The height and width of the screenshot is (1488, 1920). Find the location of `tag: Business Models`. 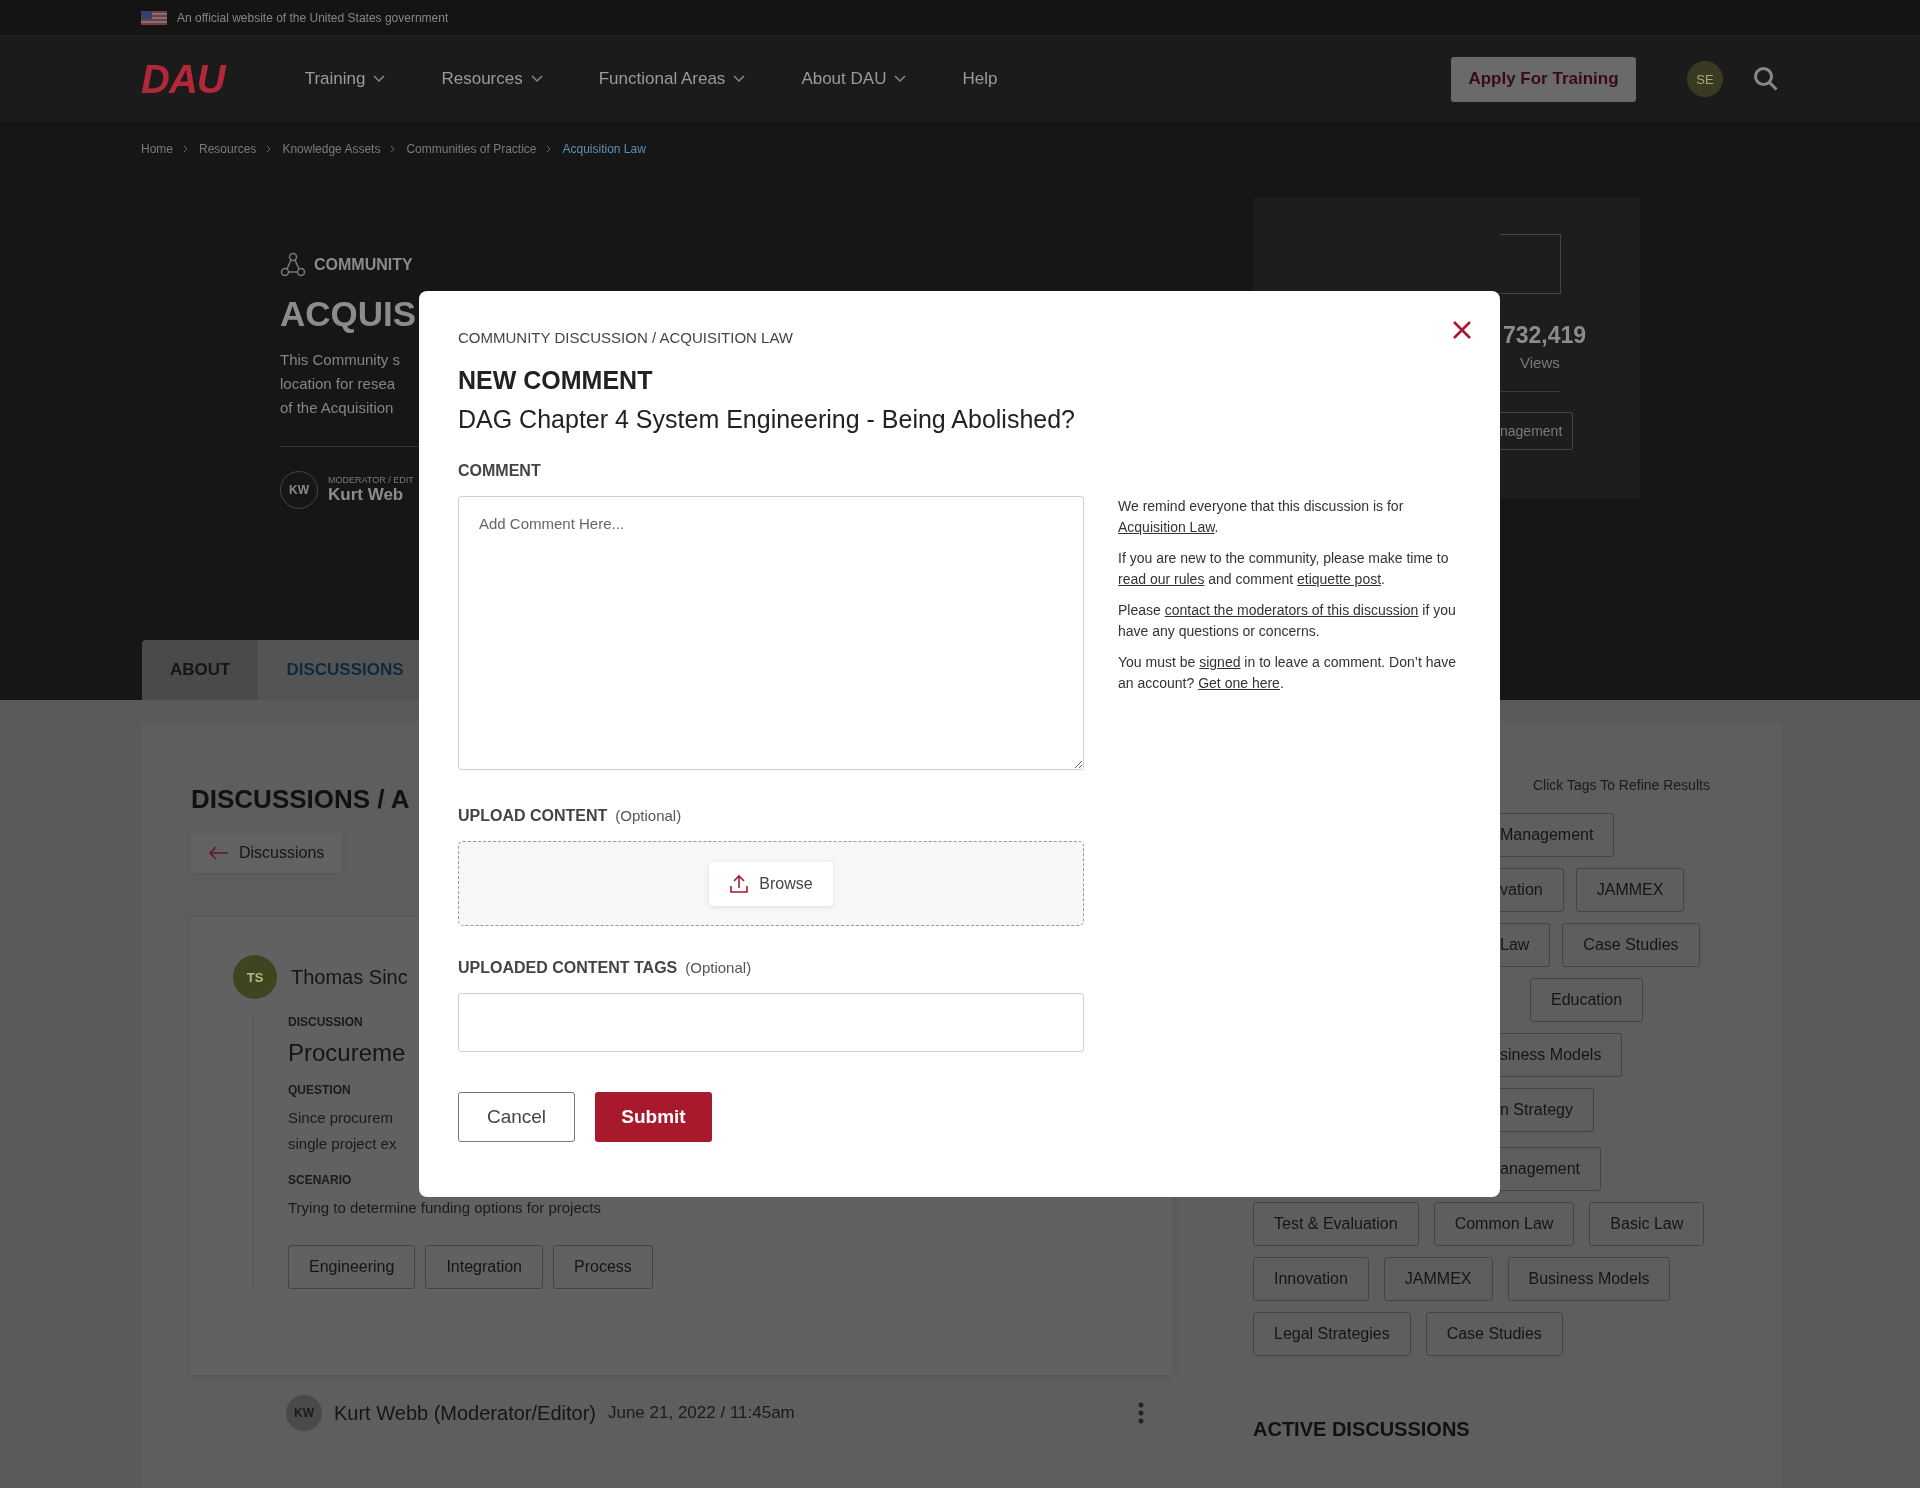

tag: Business Models is located at coordinates (1589, 1279).